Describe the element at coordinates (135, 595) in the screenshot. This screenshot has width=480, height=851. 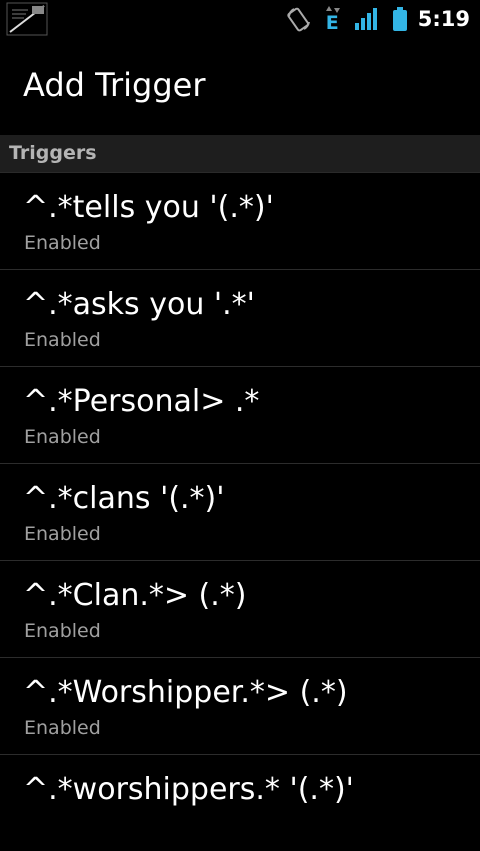
I see `trigger-pattern: ^.*Clan.*> (.*)` at that location.